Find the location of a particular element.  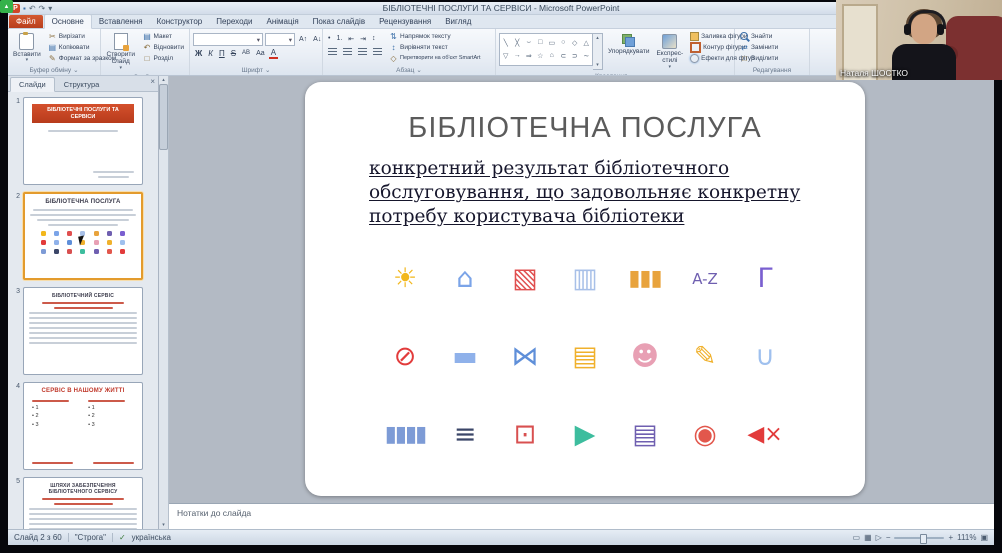

shape-option: → is located at coordinates (517, 56).